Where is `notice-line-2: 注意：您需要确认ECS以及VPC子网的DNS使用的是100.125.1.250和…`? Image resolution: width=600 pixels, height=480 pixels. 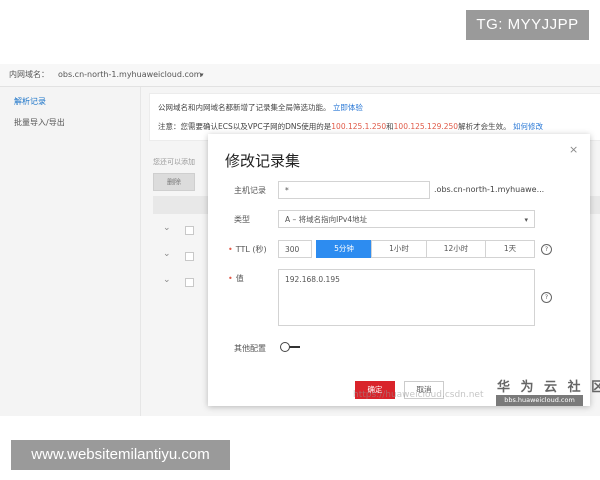 notice-line-2: 注意：您需要确认ECS以及VPC子网的DNS使用的是100.125.1.250和… is located at coordinates (350, 126).